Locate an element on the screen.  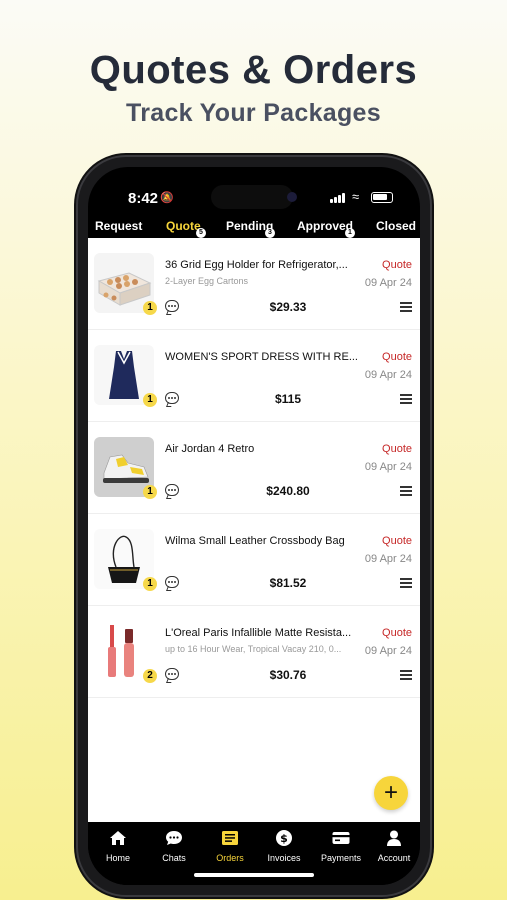
nav-label: Invoices is located at coordinates (284, 858).